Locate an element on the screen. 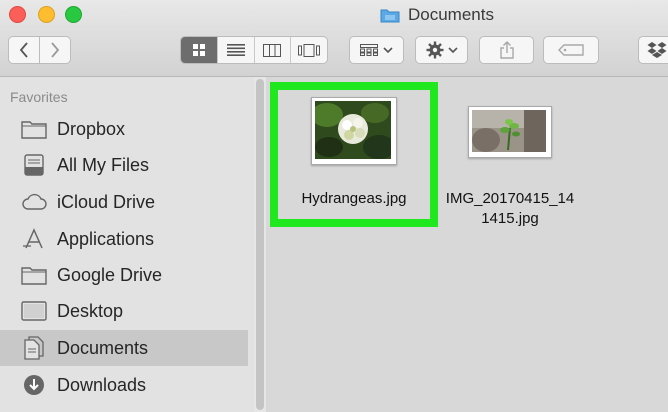 The image size is (668, 412). sidebar-item-label: Documents is located at coordinates (103, 347).